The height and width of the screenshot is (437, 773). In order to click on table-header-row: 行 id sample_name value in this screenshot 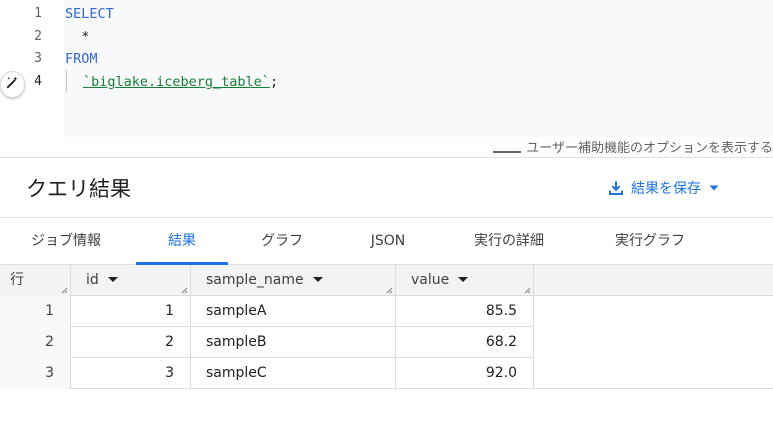, I will do `click(386, 280)`.